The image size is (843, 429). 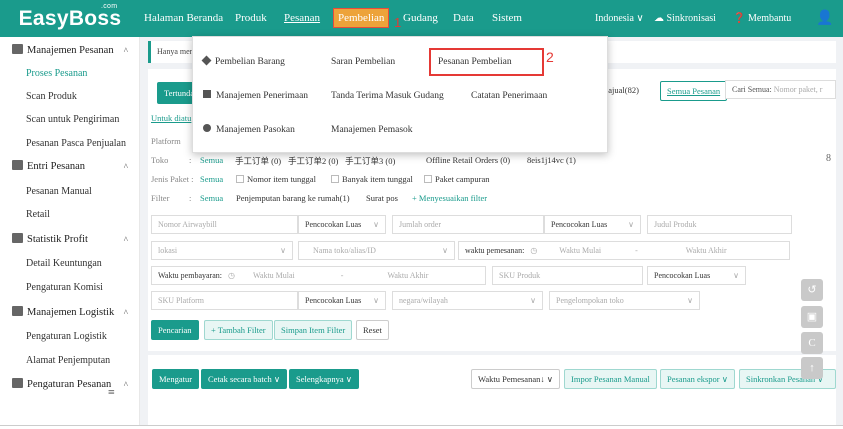 What do you see at coordinates (762, 18) in the screenshot?
I see `help-button: ❓ Membantu` at bounding box center [762, 18].